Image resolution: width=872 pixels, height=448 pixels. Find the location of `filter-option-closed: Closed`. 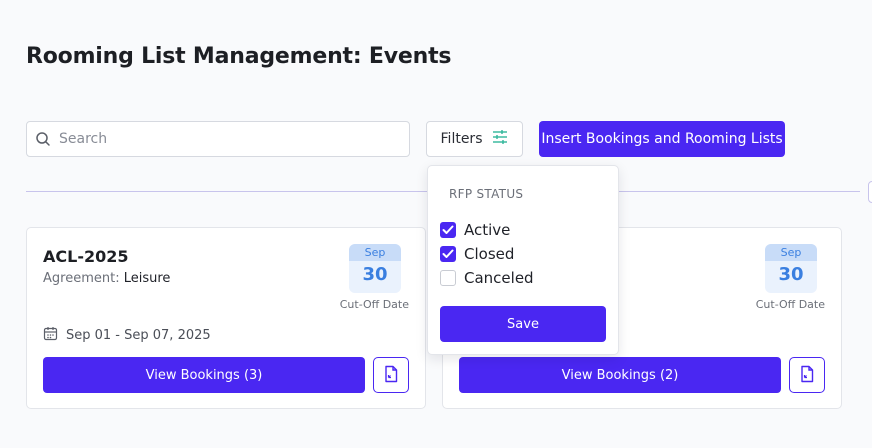

filter-option-closed: Closed is located at coordinates (477, 254).